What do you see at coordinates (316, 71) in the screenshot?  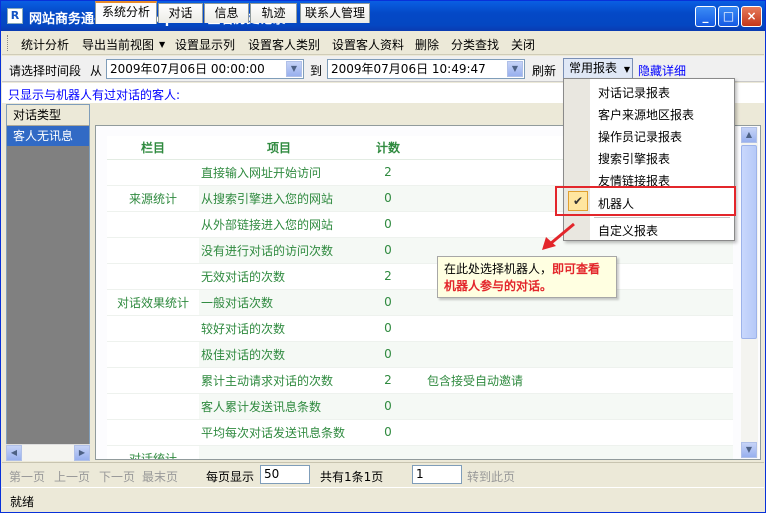 I see `to-label: 到` at bounding box center [316, 71].